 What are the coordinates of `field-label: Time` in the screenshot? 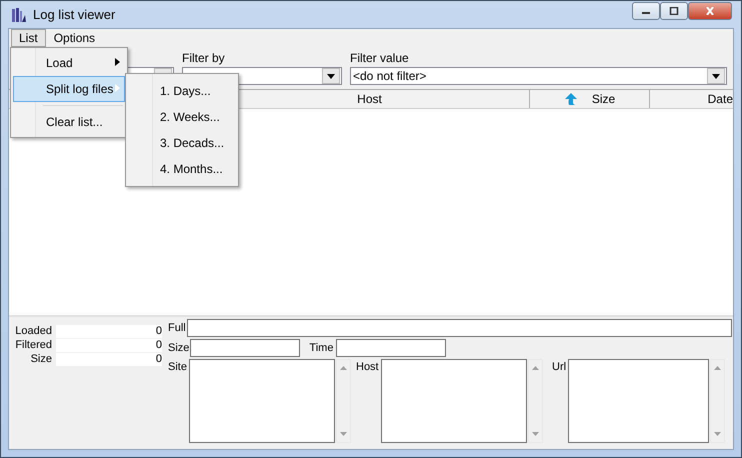 It's located at (321, 348).